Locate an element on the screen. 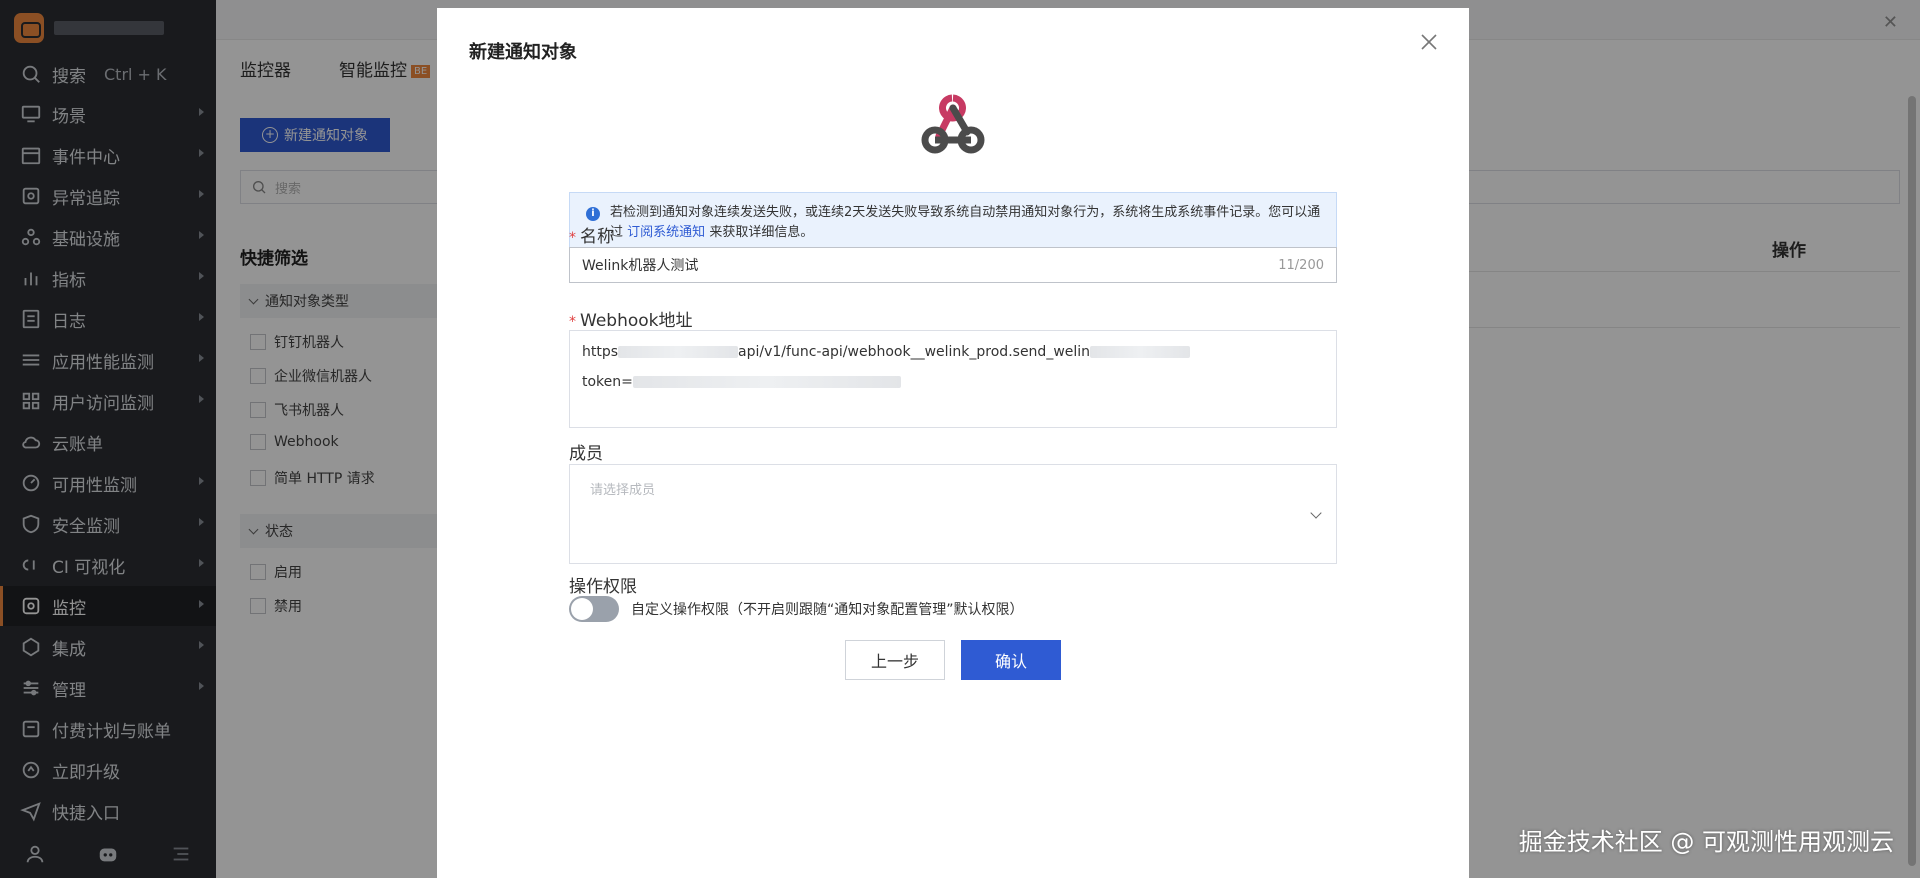 The height and width of the screenshot is (878, 1920). subscribe-system-notification-link: 订阅系统通知 is located at coordinates (666, 232).